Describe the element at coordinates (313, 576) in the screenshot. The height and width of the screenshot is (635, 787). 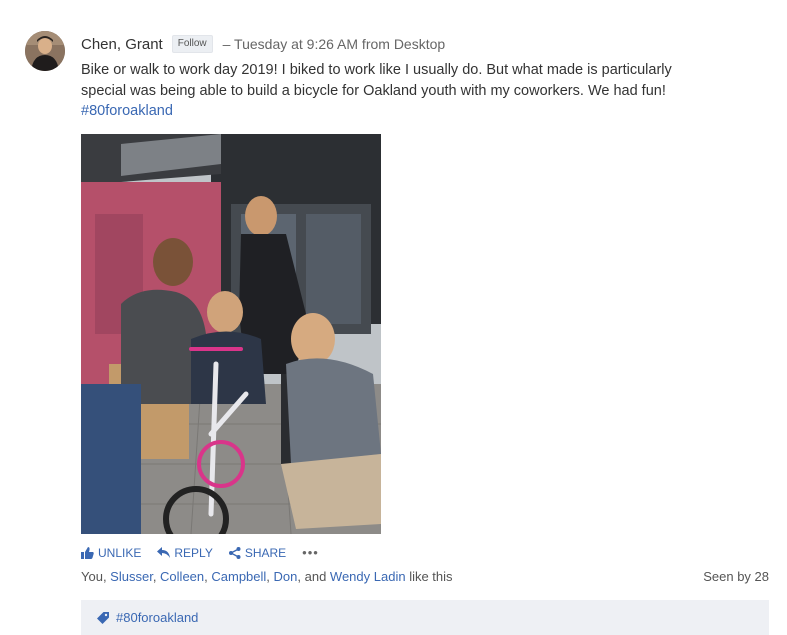
I see `likes-separator: , and` at that location.